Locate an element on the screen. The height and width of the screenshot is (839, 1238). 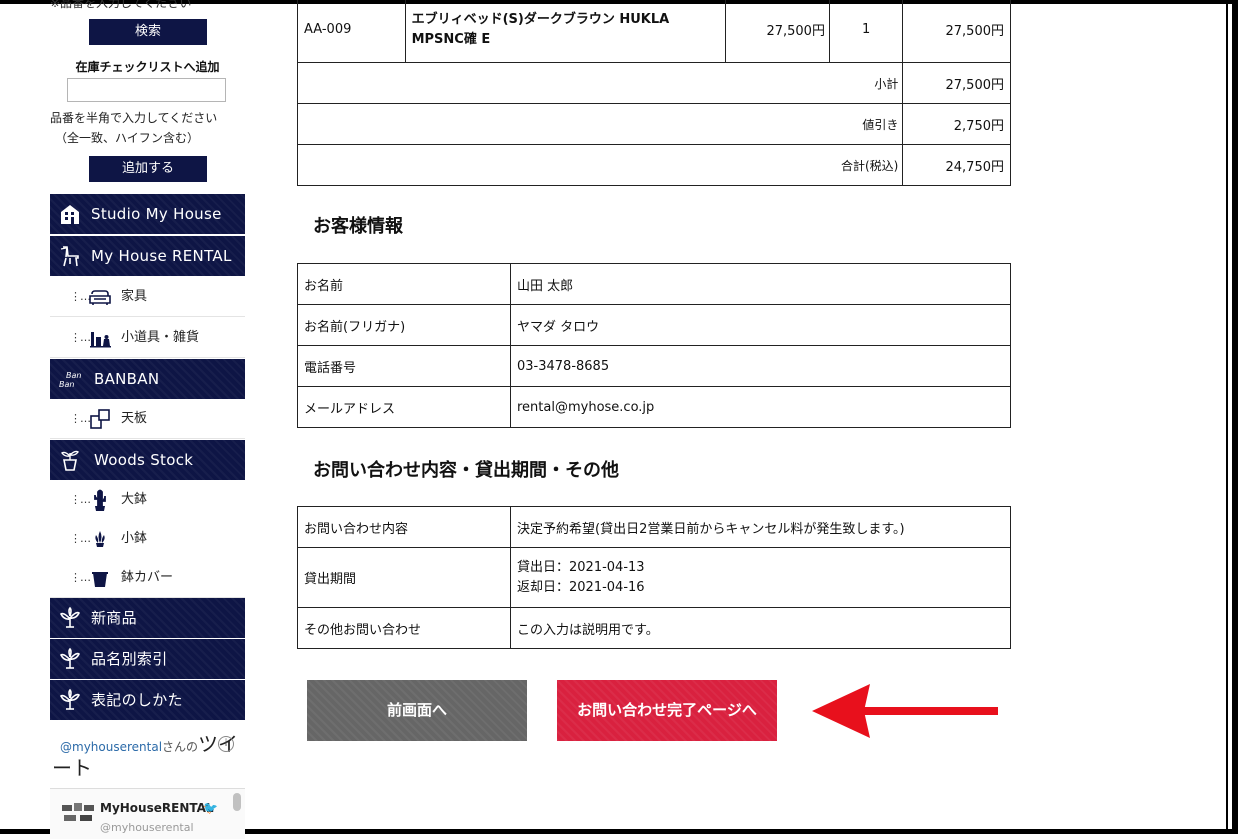
twitter-timeline: MyHouseRENTAL 🐦 @myhouserental is located at coordinates (147, 813).